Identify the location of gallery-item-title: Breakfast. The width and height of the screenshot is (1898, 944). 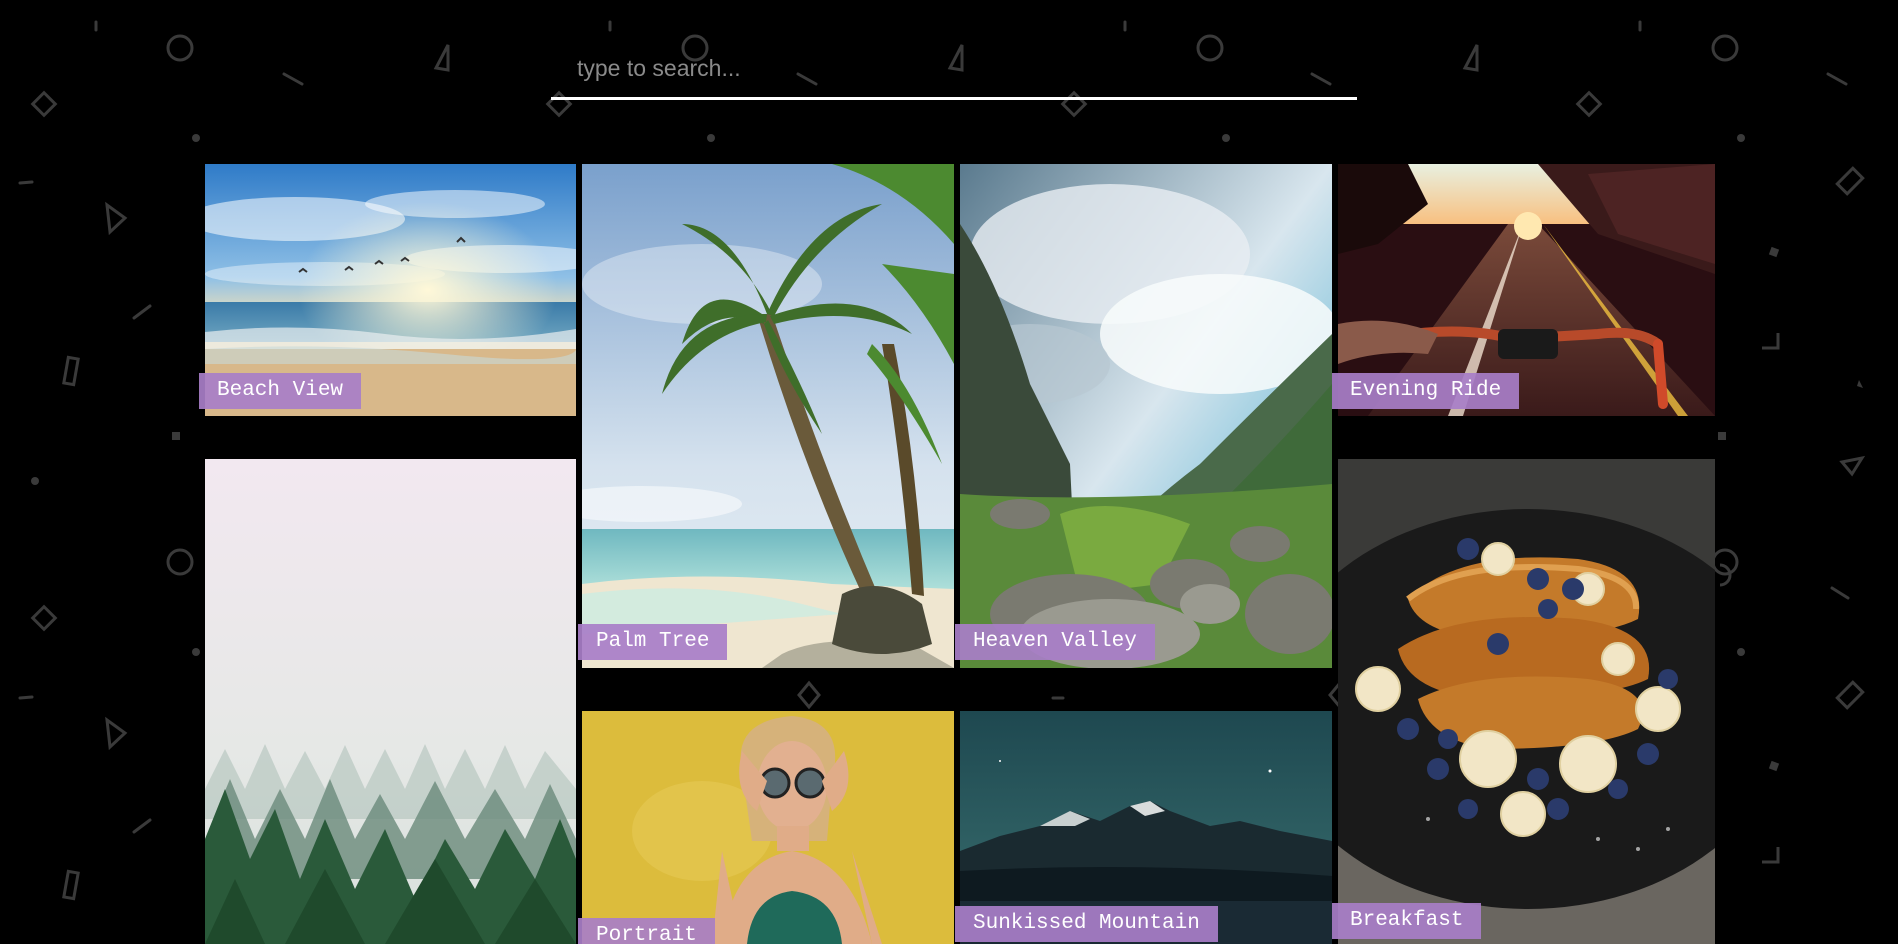
(1407, 921).